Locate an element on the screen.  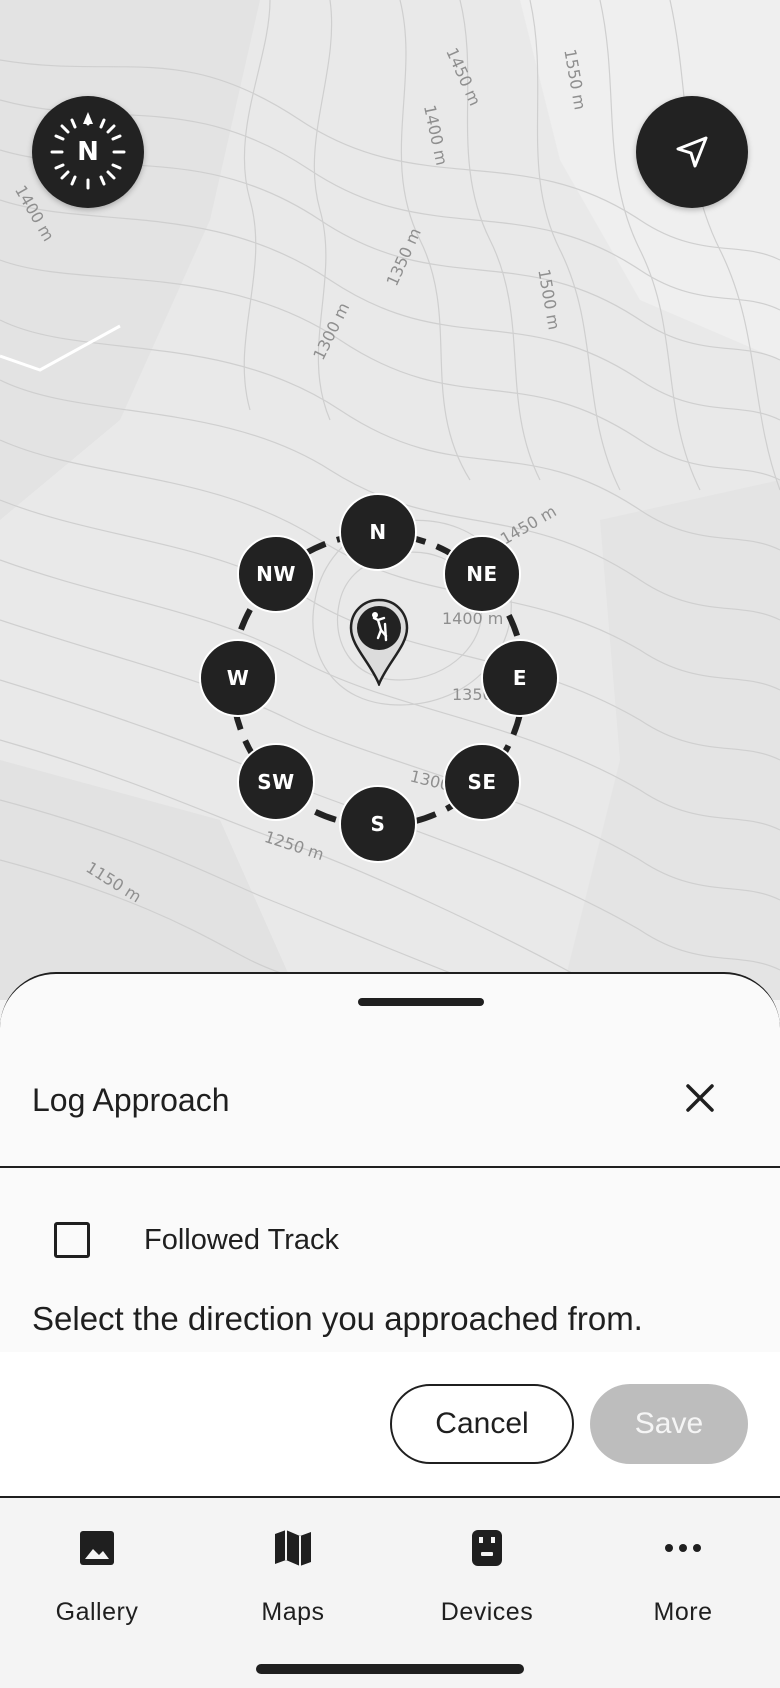
direction-n-button: N is located at coordinates (378, 532).